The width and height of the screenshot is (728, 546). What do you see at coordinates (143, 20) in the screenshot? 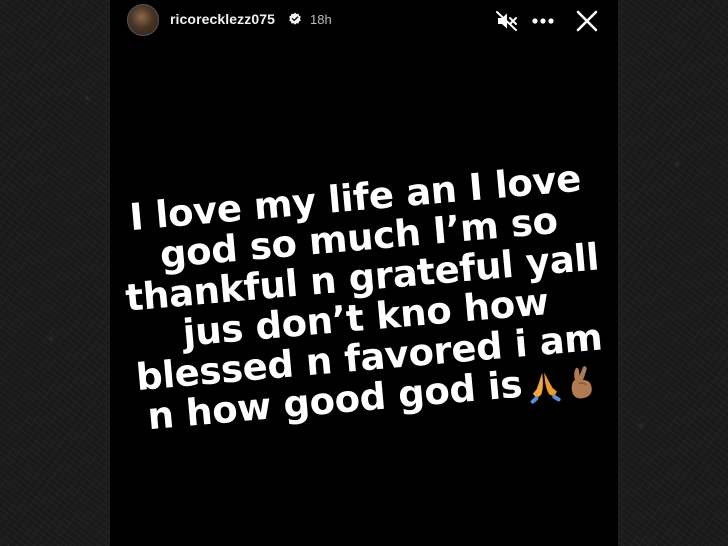
I see `avatar` at bounding box center [143, 20].